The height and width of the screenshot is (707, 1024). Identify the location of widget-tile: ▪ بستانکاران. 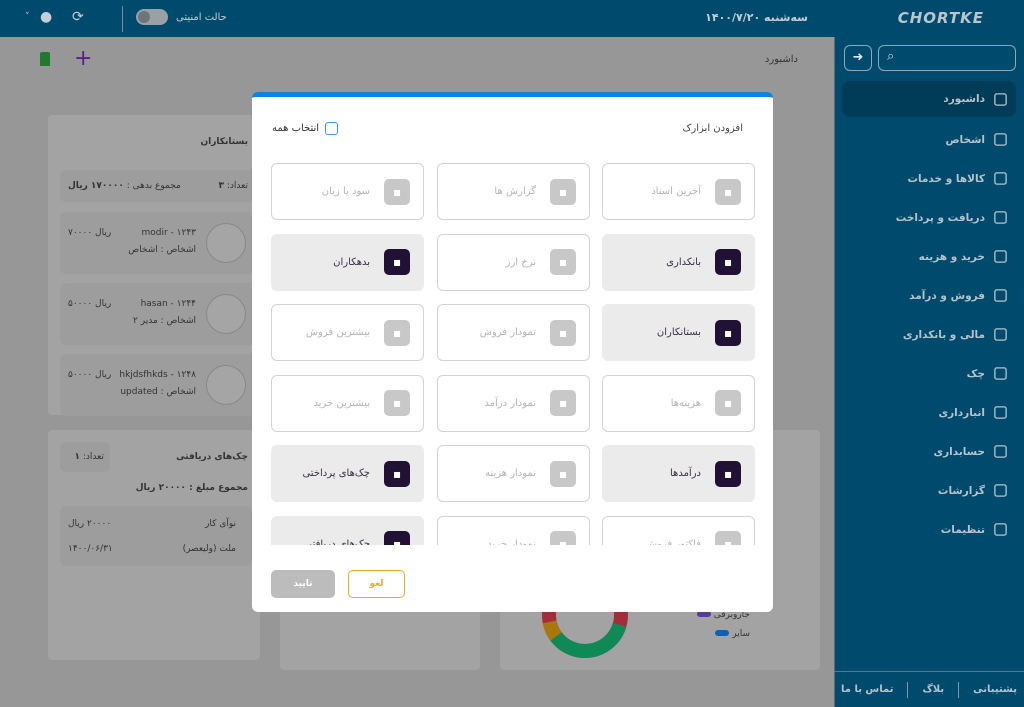
(678, 332).